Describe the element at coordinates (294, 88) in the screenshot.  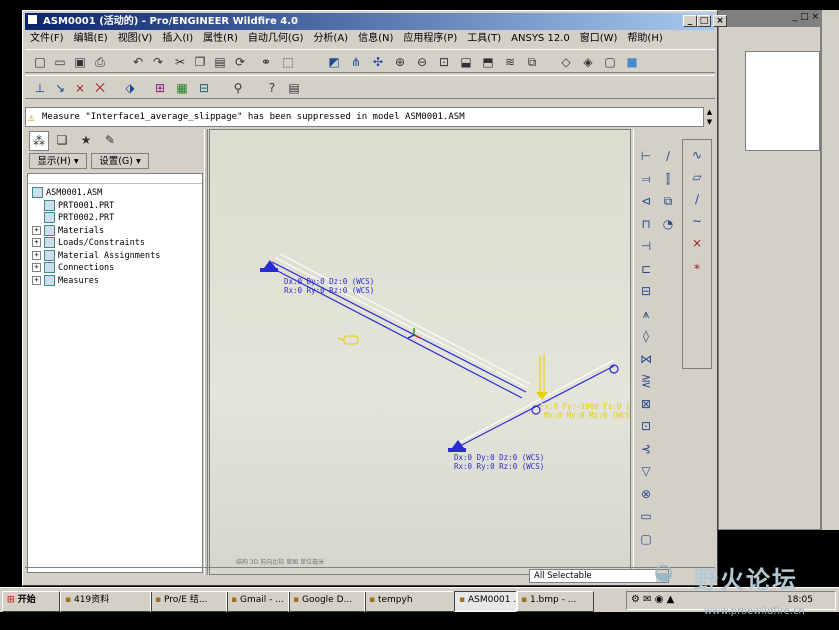
I see `model-info-icon: ▤` at that location.